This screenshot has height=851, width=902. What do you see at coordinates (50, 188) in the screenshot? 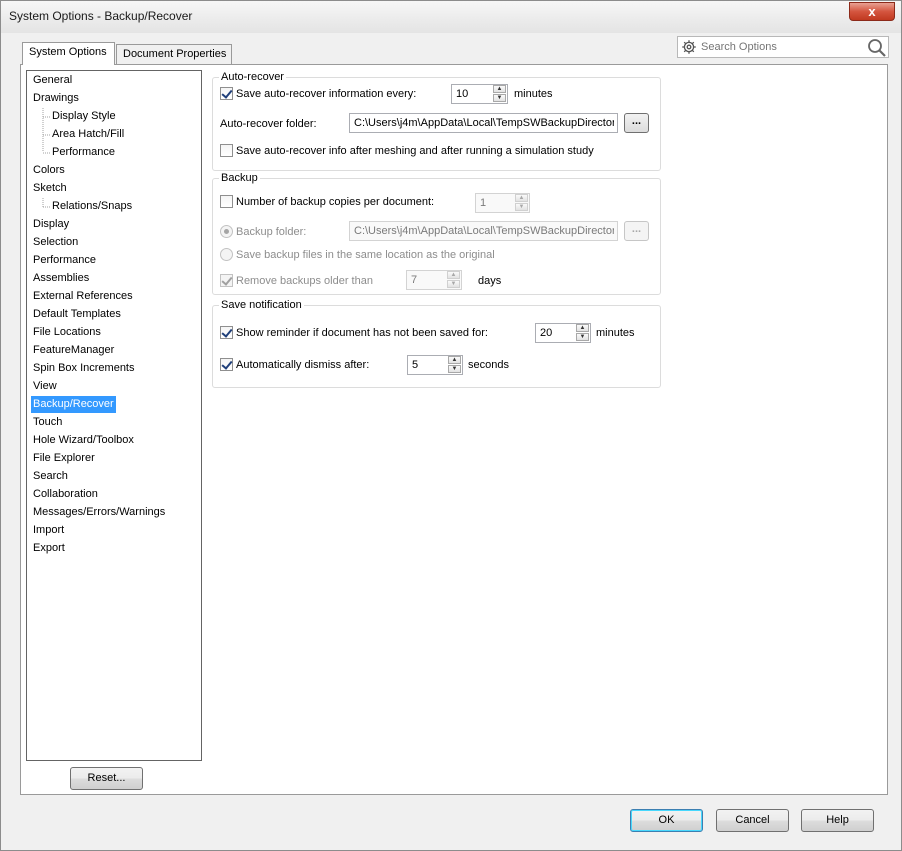
I see `tree-item-sketch: Sketch` at bounding box center [50, 188].